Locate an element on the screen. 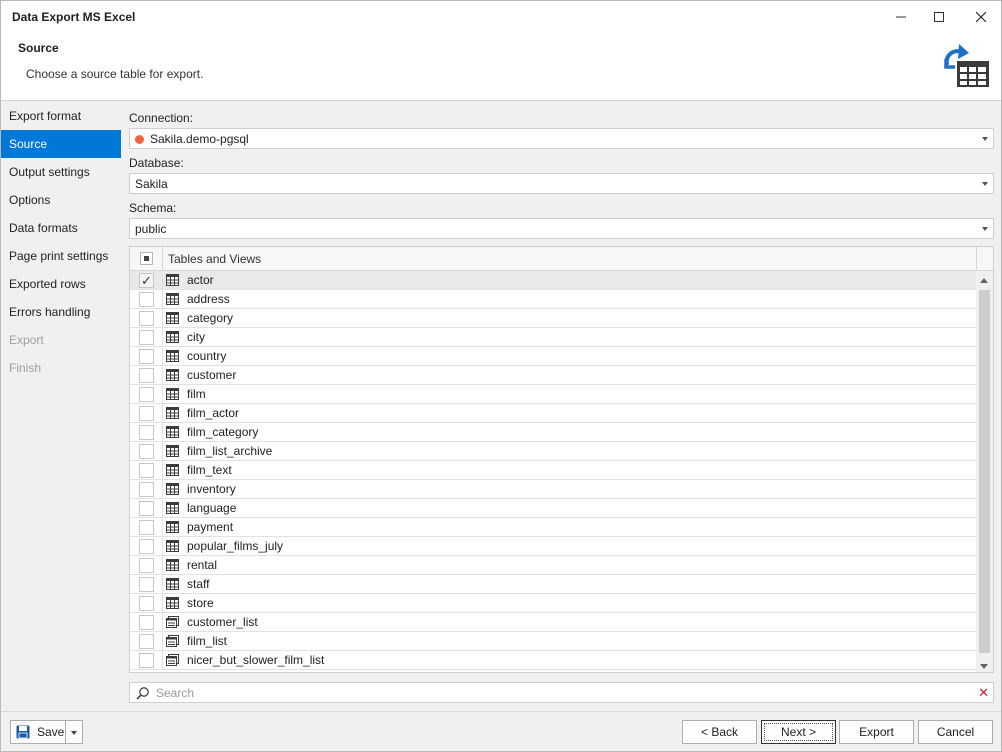 This screenshot has height=752, width=1002. nav-page-print-settings: Page print settings is located at coordinates (61, 256).